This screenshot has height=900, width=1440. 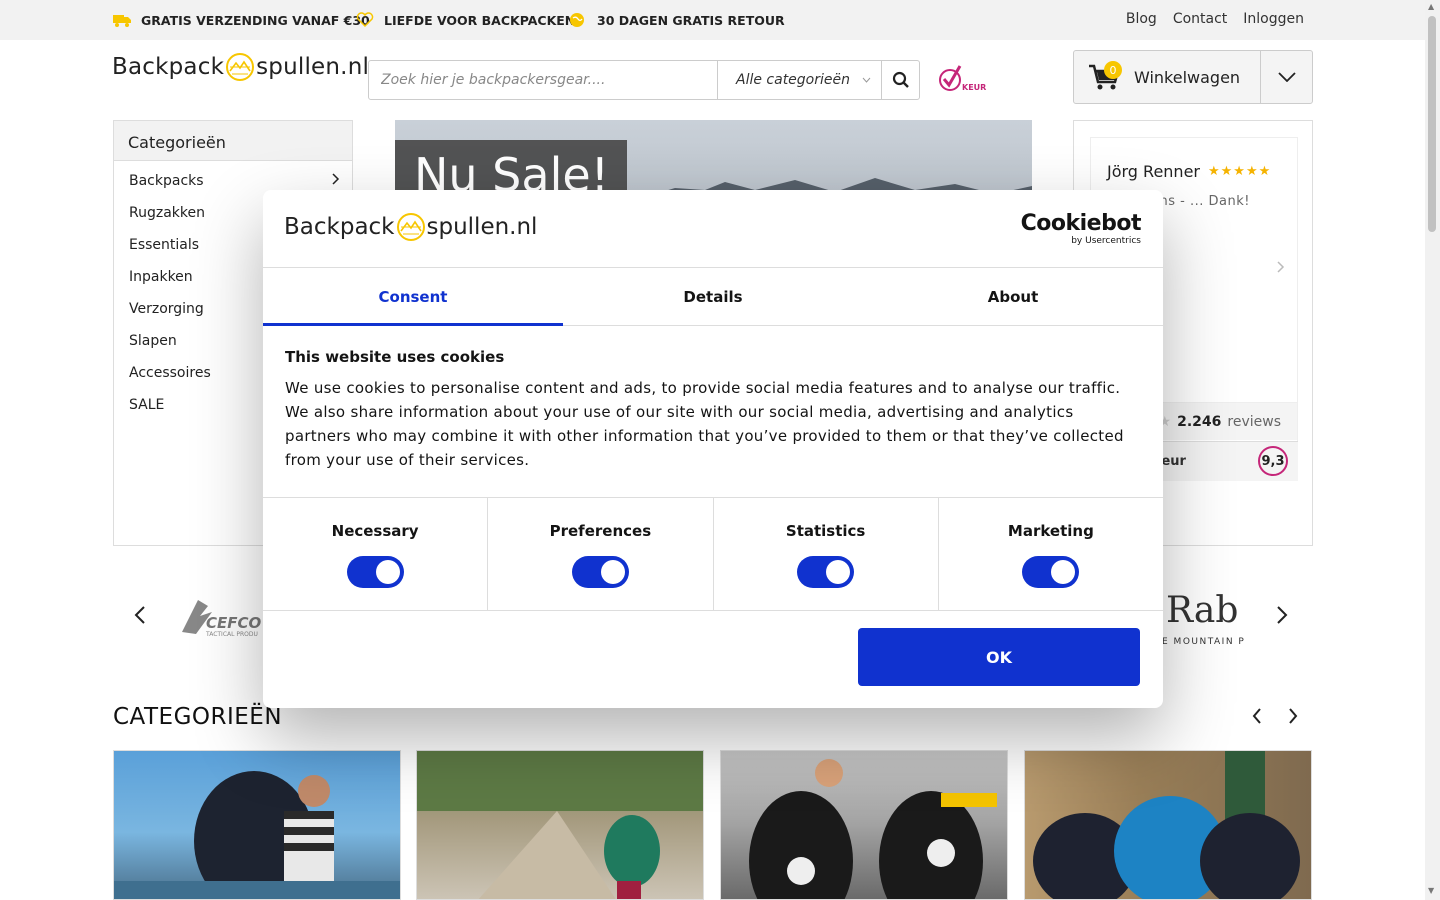 What do you see at coordinates (826, 554) in the screenshot?
I see `toggle-statistics: Statistics` at bounding box center [826, 554].